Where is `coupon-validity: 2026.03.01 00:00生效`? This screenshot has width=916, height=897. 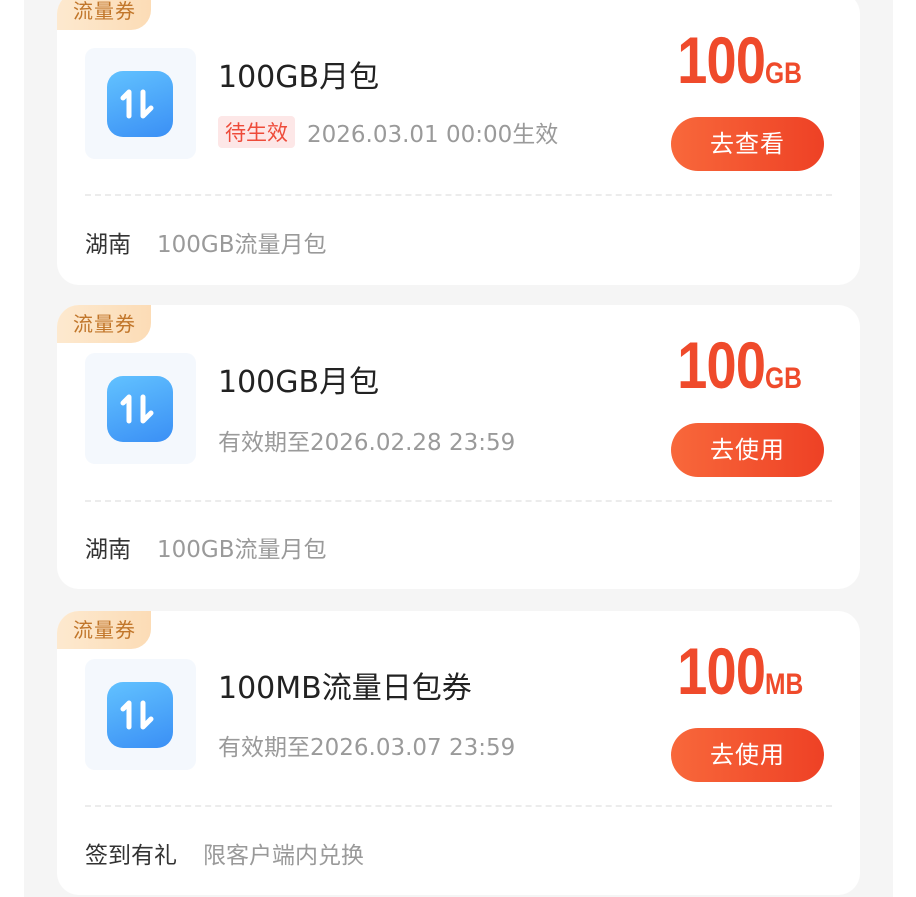
coupon-validity: 2026.03.01 00:00生效 is located at coordinates (433, 135).